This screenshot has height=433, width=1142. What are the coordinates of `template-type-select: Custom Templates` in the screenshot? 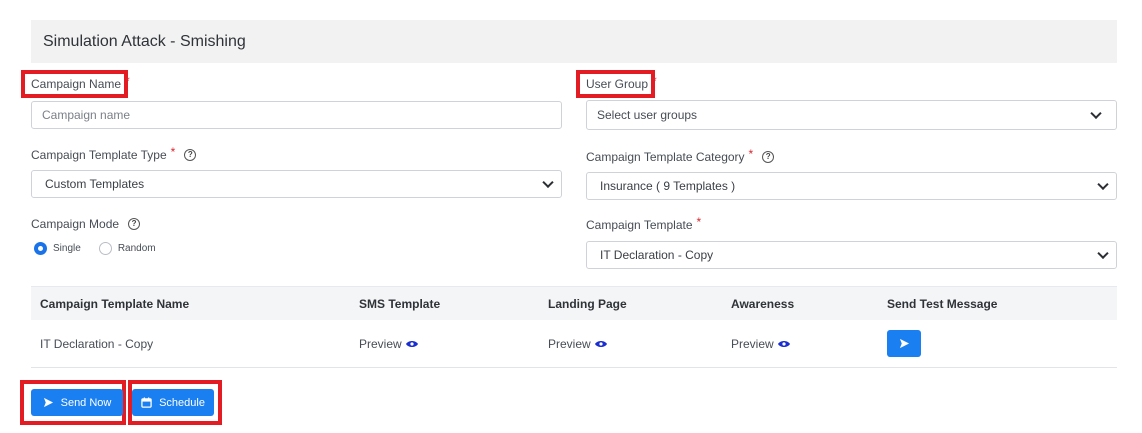 It's located at (296, 184).